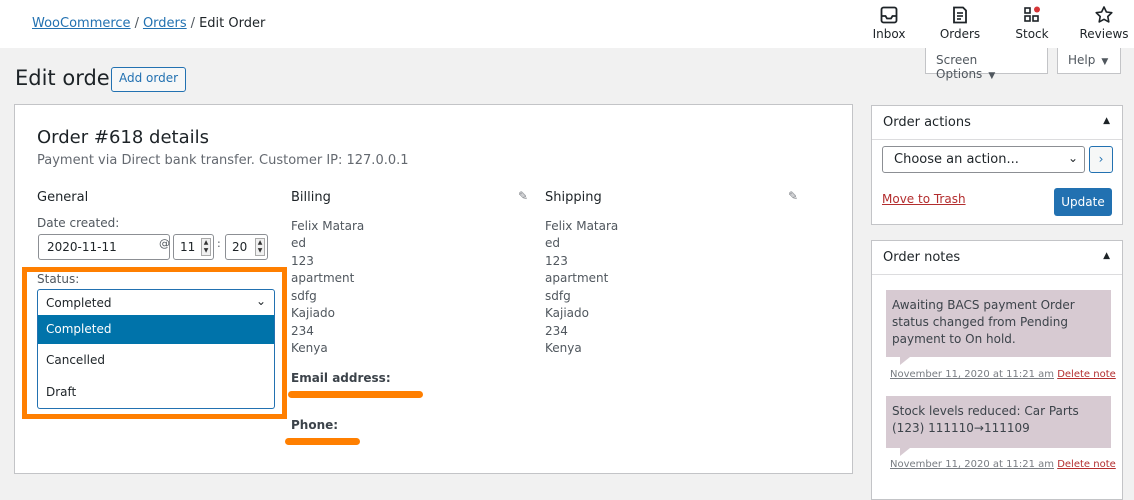  Describe the element at coordinates (104, 247) in the screenshot. I see `date-created-input: 2020-11-11` at that location.